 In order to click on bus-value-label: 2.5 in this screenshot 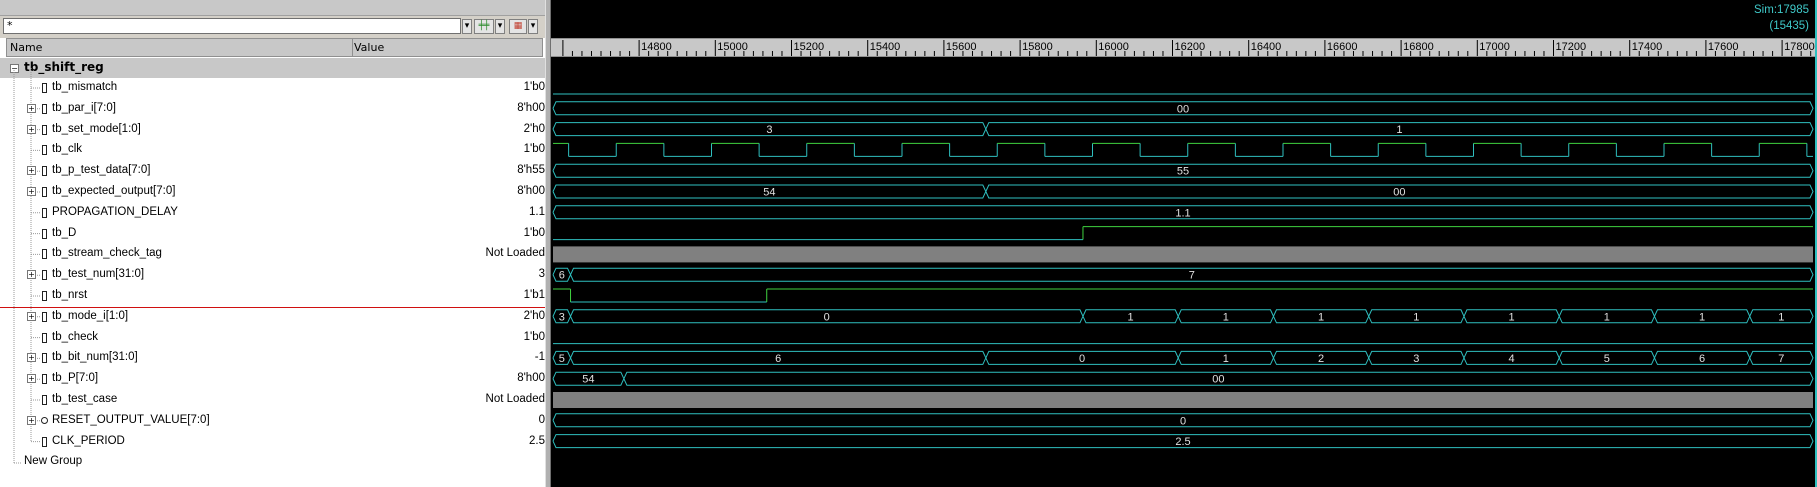, I will do `click(1182, 442)`.